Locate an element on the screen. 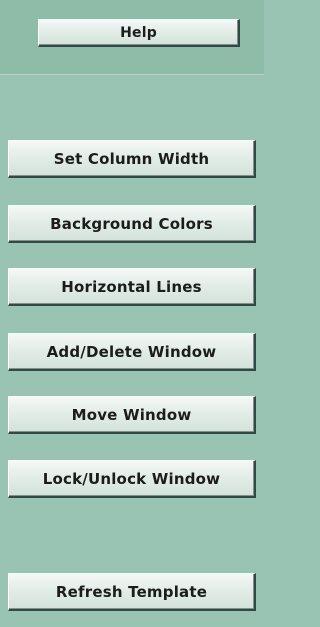  background-colors-button: Background Colors is located at coordinates (132, 224).